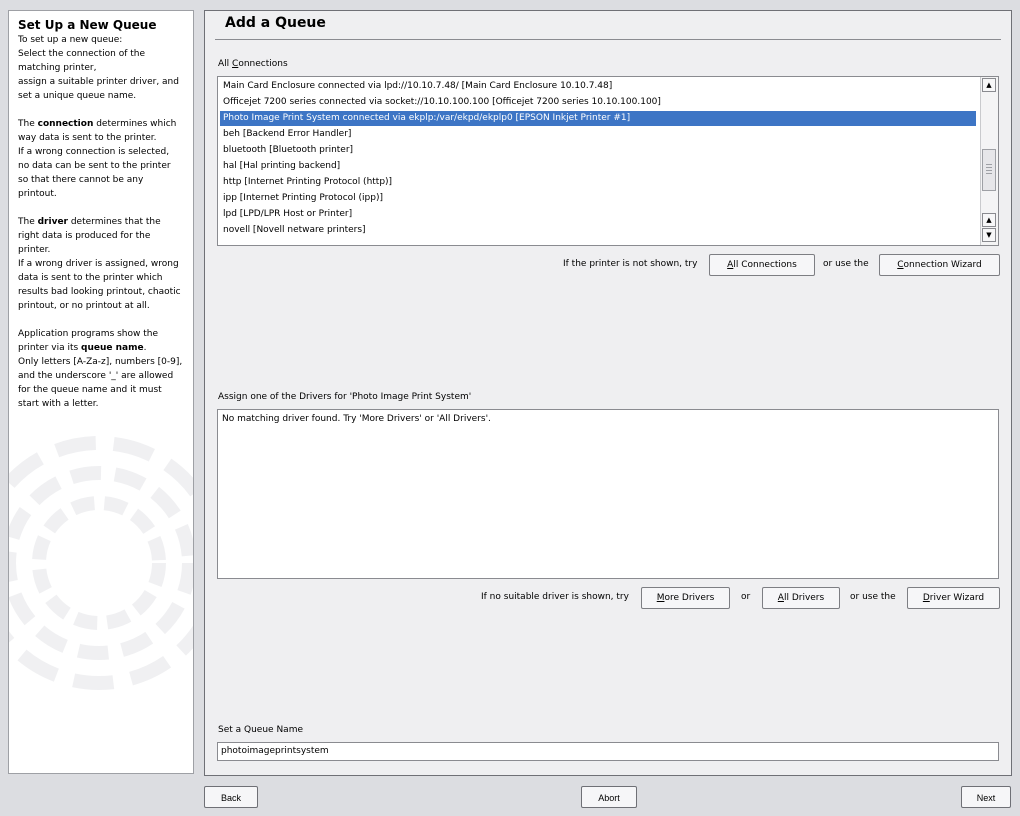  Describe the element at coordinates (260, 730) in the screenshot. I see `queue-name-label: Set a Queue Name` at that location.